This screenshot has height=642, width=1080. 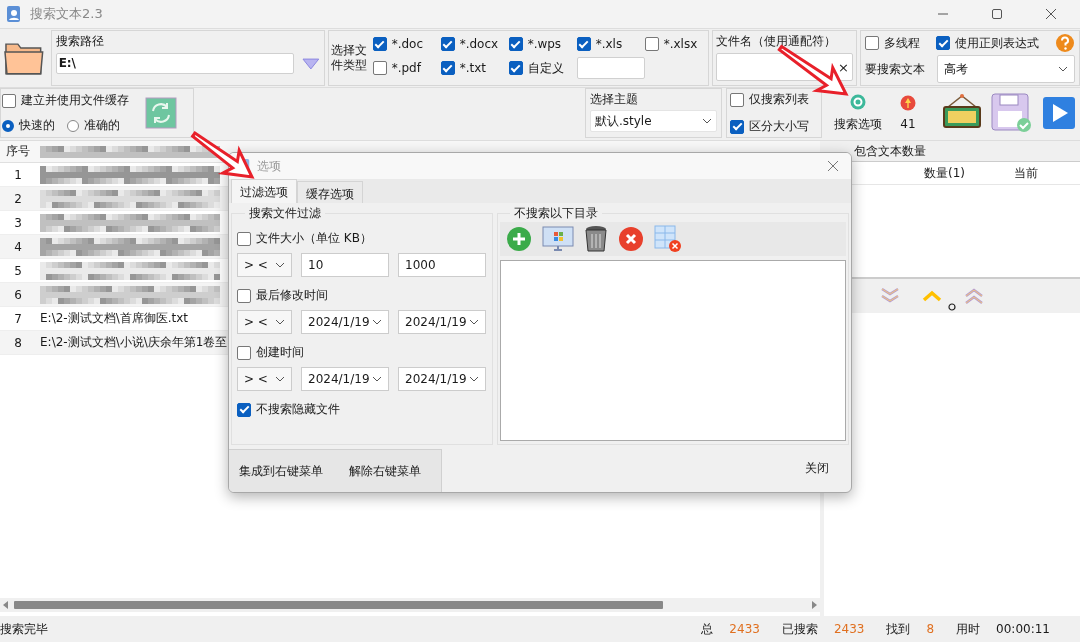 What do you see at coordinates (777, 41) in the screenshot?
I see `filename-label: 文件名（使用通配符）` at bounding box center [777, 41].